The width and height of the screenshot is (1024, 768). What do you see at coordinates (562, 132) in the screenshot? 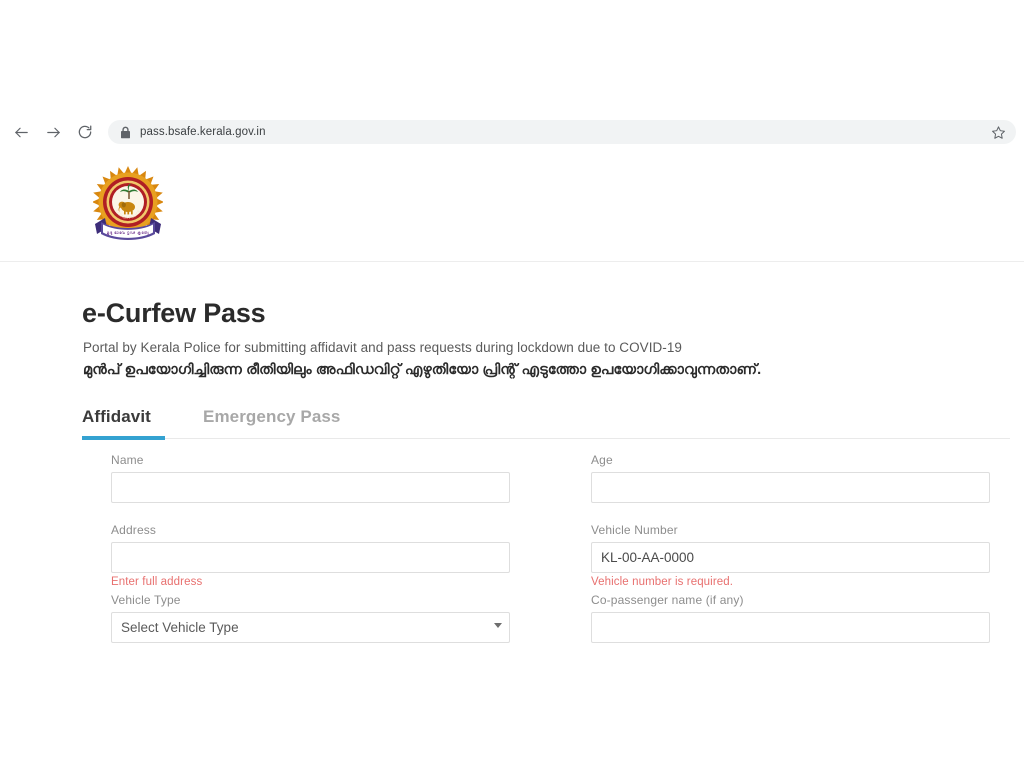
I see `address-bar: pass.bsafe.kerala.gov.in` at bounding box center [562, 132].